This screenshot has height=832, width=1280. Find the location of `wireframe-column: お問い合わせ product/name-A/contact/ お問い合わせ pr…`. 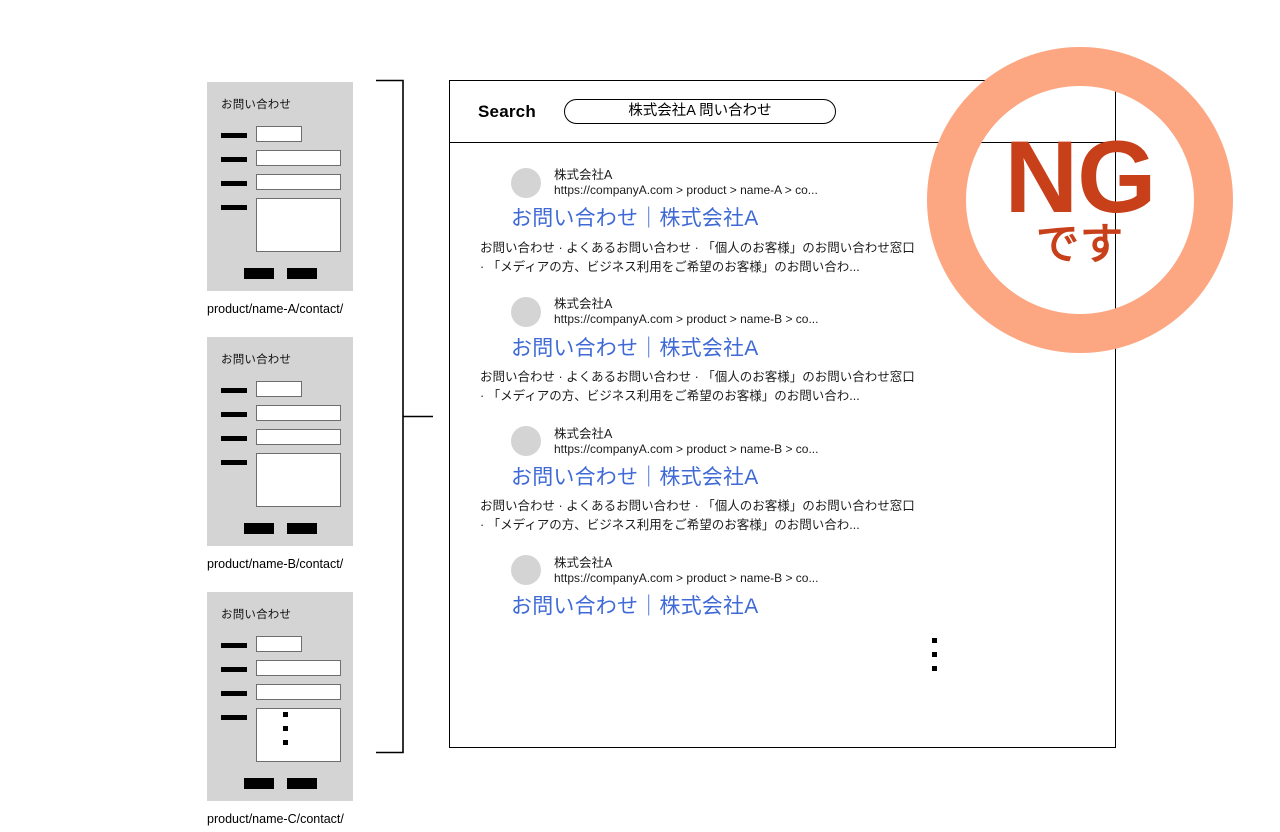

wireframe-column: お問い合わせ product/name-A/contact/ お問い合わせ pr… is located at coordinates (282, 453).